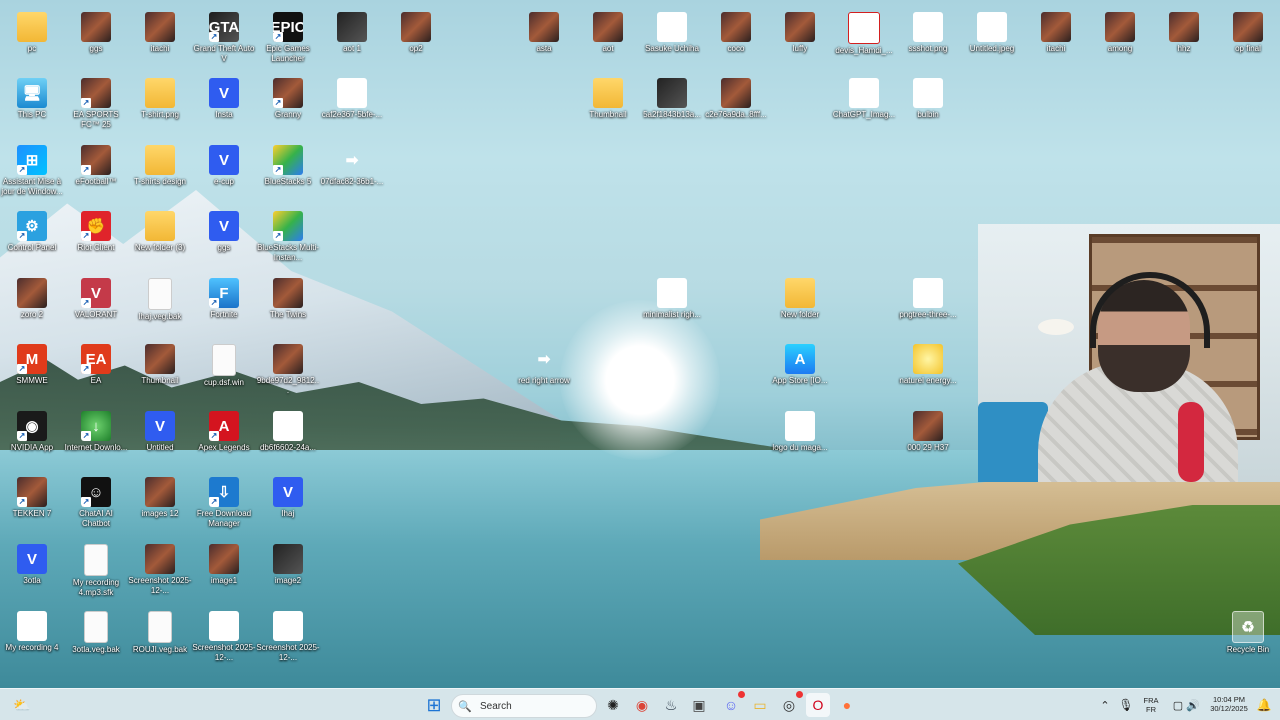 This screenshot has width=1280, height=720. What do you see at coordinates (671, 705) in the screenshot?
I see `steam-taskbar-icon: ♨` at bounding box center [671, 705].